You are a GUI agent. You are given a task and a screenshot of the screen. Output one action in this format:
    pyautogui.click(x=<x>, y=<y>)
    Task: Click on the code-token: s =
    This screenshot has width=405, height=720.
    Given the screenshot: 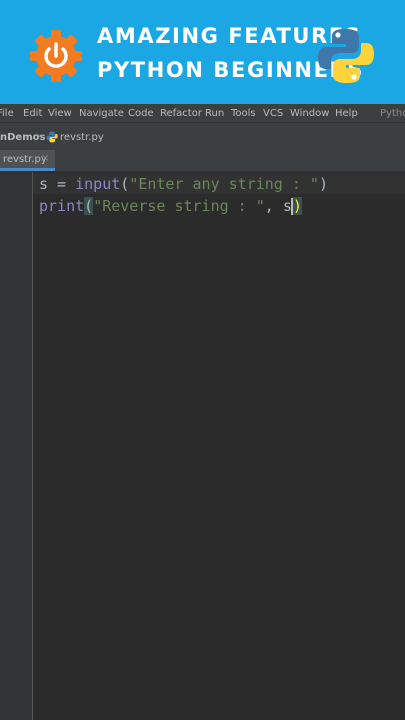 What is the action you would take?
    pyautogui.click(x=57, y=184)
    